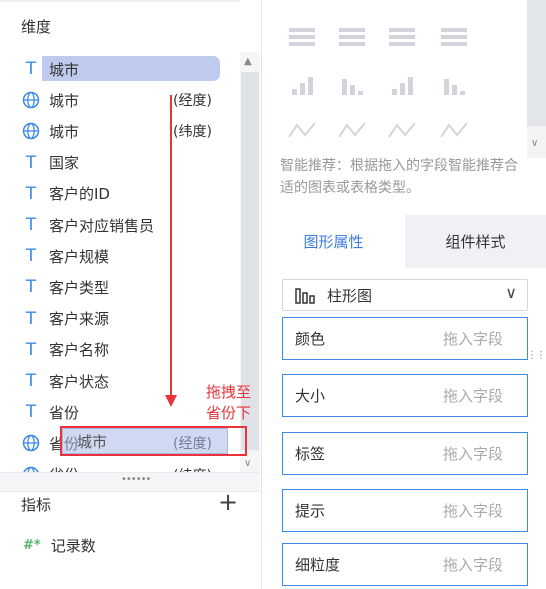 The height and width of the screenshot is (589, 546). What do you see at coordinates (121, 350) in the screenshot?
I see `field-item: T 客户名称` at bounding box center [121, 350].